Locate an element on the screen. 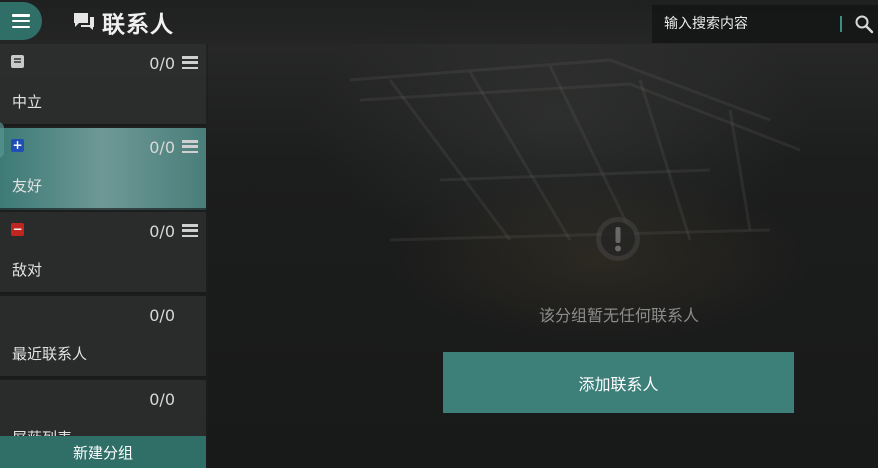  chat-bubbles-icon is located at coordinates (84, 21).